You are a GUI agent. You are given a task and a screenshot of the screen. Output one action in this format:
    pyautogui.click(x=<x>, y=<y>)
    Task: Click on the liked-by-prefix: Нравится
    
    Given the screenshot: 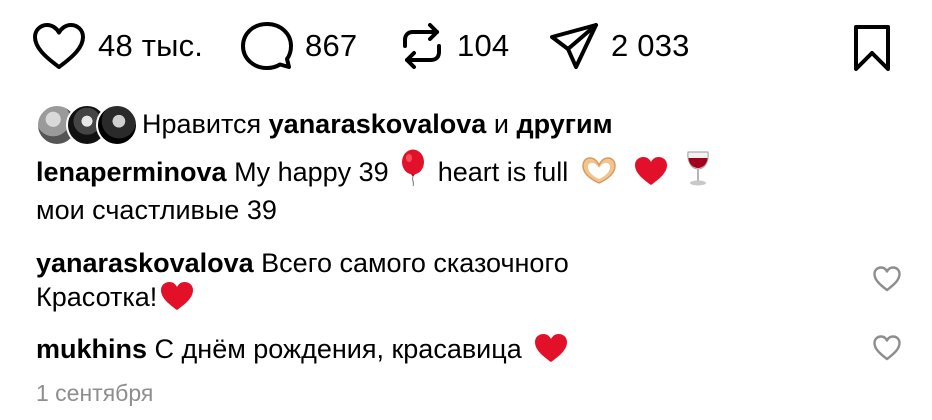 What is the action you would take?
    pyautogui.click(x=202, y=123)
    